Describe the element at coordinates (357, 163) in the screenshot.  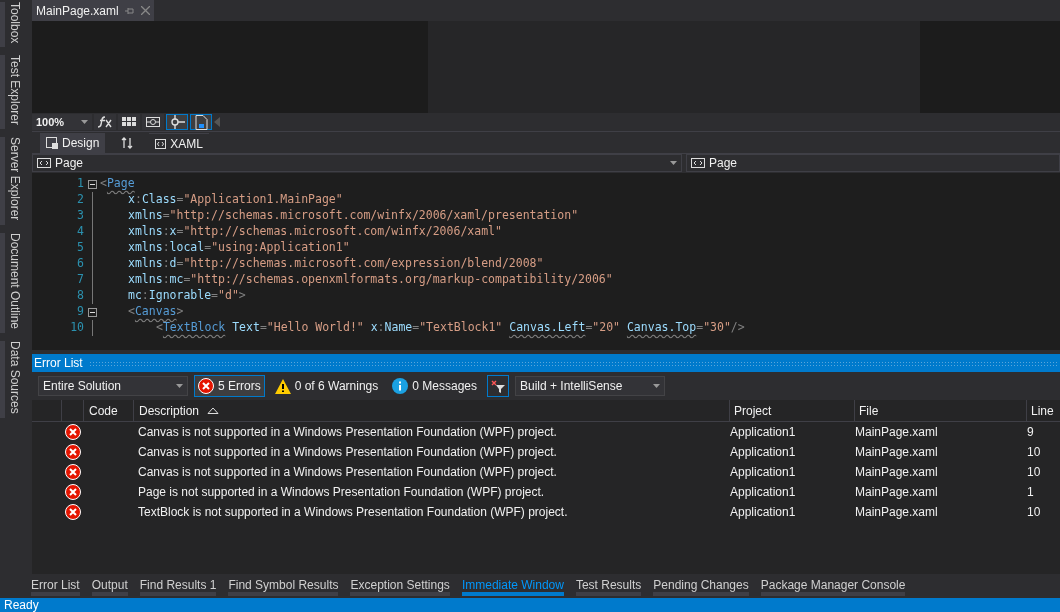
I see `type-dropdown: Page` at that location.